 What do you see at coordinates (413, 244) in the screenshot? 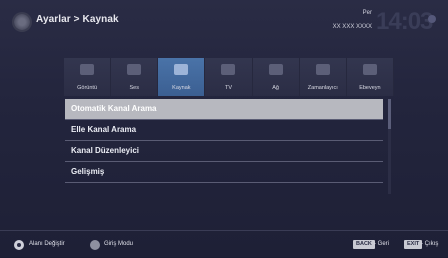
I see `exit-key-badge: EXIT` at bounding box center [413, 244].